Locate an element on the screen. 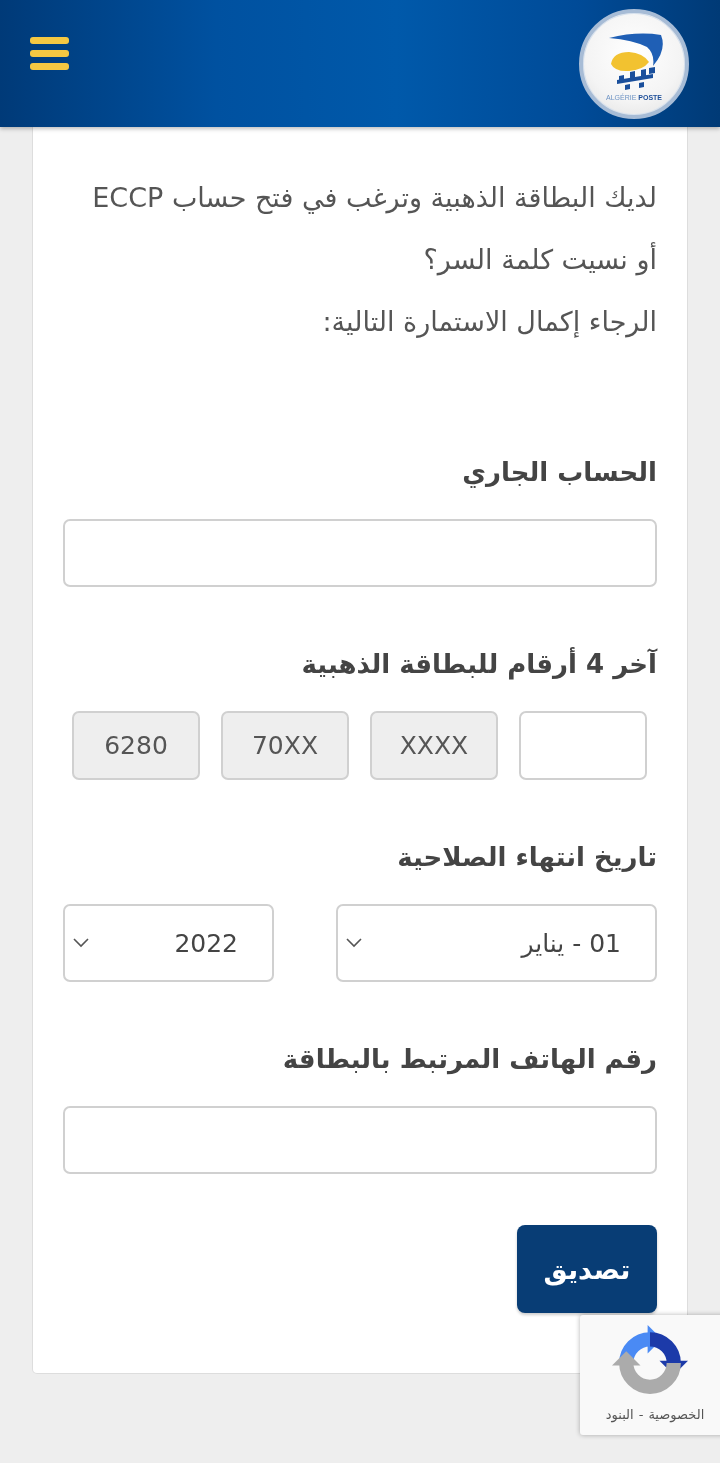 Image resolution: width=720 pixels, height=1463 pixels. dropdown-select: 01 - يناير is located at coordinates (496, 943).